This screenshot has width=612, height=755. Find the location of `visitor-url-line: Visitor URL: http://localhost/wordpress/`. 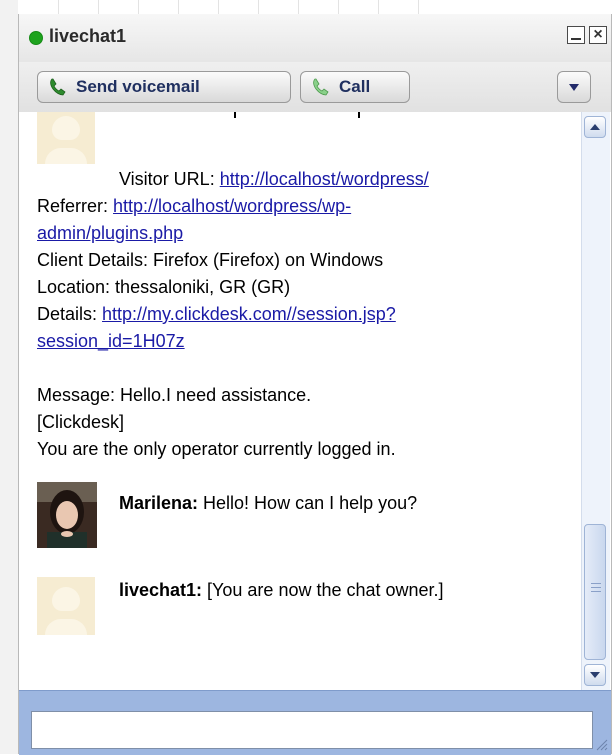

visitor-url-line: Visitor URL: http://localhost/wordpress/ is located at coordinates (274, 179).